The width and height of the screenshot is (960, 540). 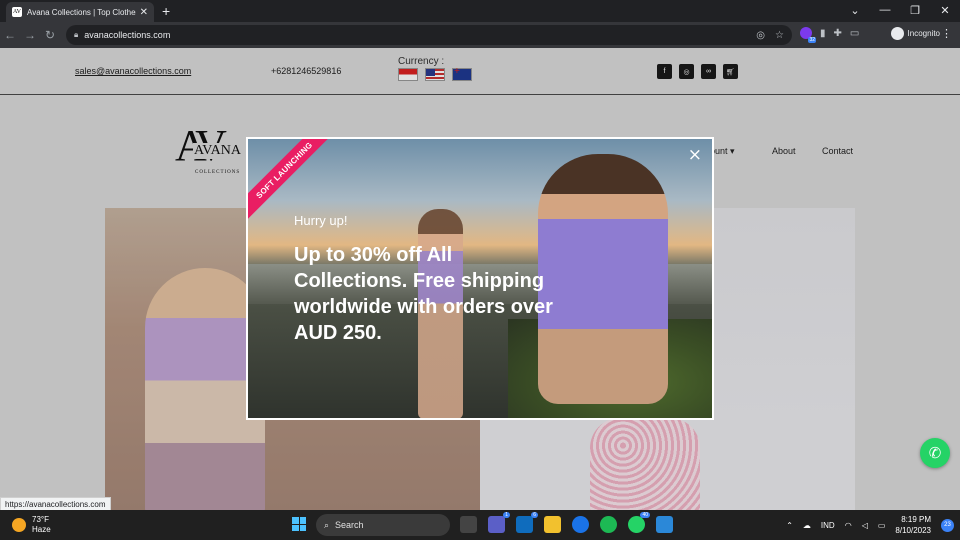 I want to click on onedrive-icon: ☁, so click(x=807, y=525).